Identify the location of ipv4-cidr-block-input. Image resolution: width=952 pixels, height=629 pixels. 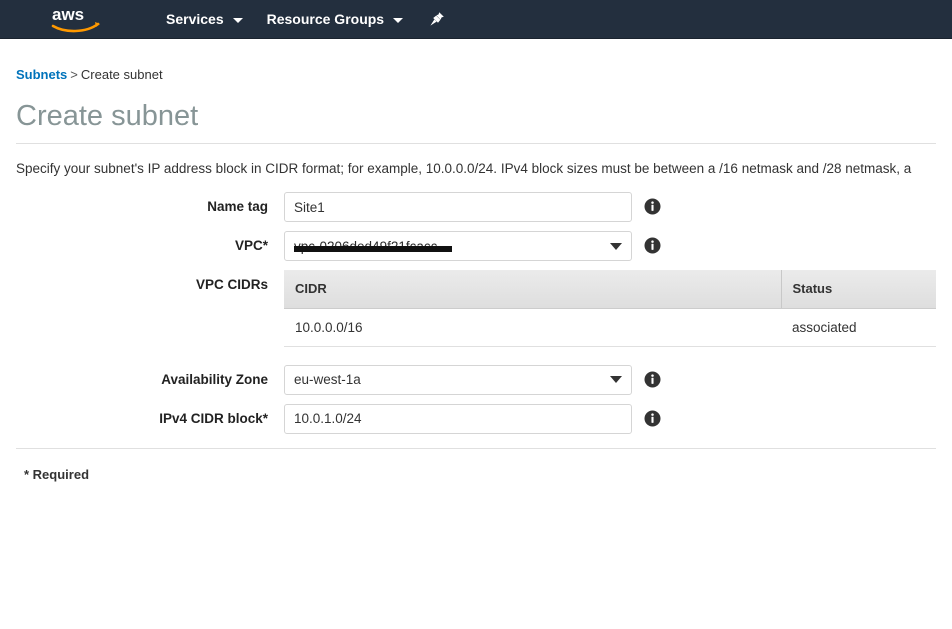
(458, 418).